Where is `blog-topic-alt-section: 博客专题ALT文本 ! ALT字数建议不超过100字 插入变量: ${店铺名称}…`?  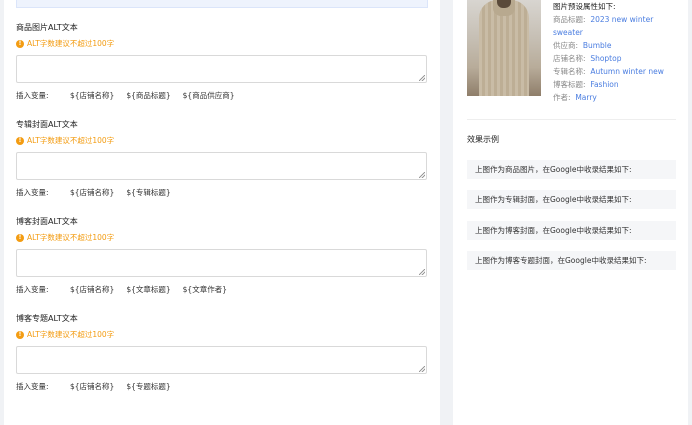
blog-topic-alt-section: 博客专题ALT文本 ! ALT字数建议不超过100字 插入变量: ${店铺名称}… is located at coordinates (224, 353).